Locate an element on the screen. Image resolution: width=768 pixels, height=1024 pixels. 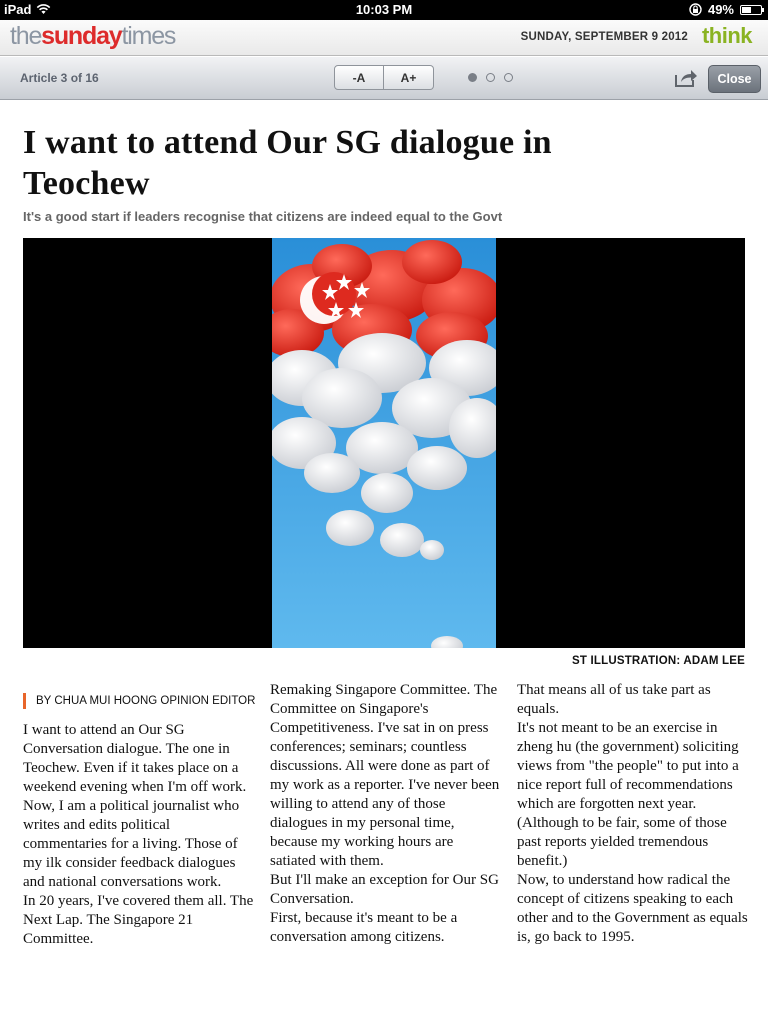
decrease-font-button: -A is located at coordinates (359, 77).